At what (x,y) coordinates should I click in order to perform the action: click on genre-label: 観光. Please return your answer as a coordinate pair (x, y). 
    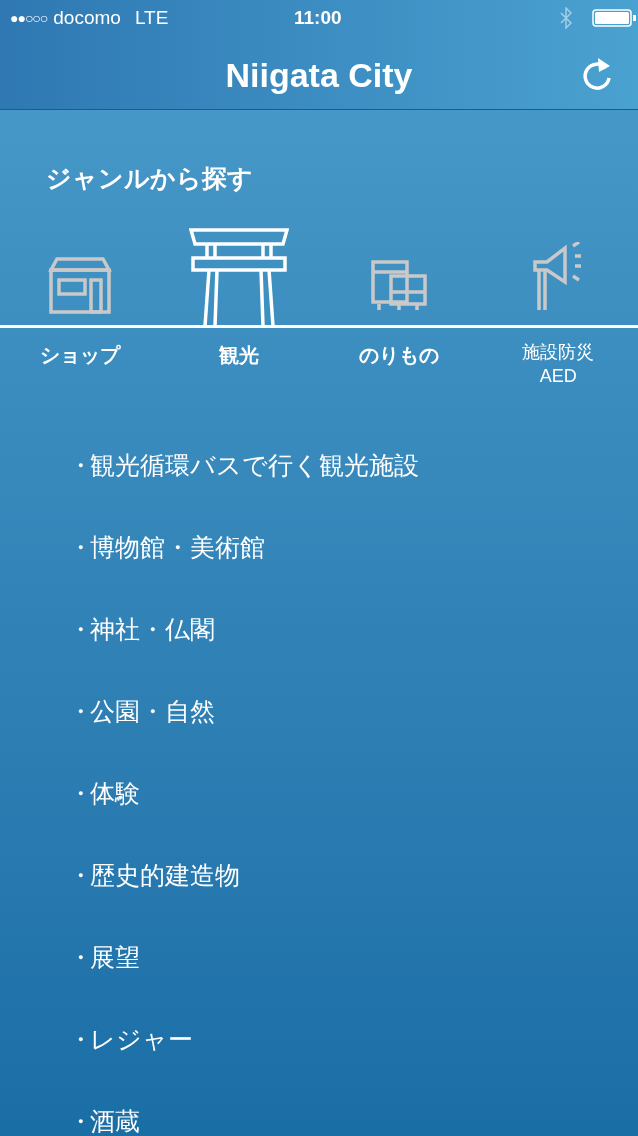
    Looking at the image, I should click on (239, 363).